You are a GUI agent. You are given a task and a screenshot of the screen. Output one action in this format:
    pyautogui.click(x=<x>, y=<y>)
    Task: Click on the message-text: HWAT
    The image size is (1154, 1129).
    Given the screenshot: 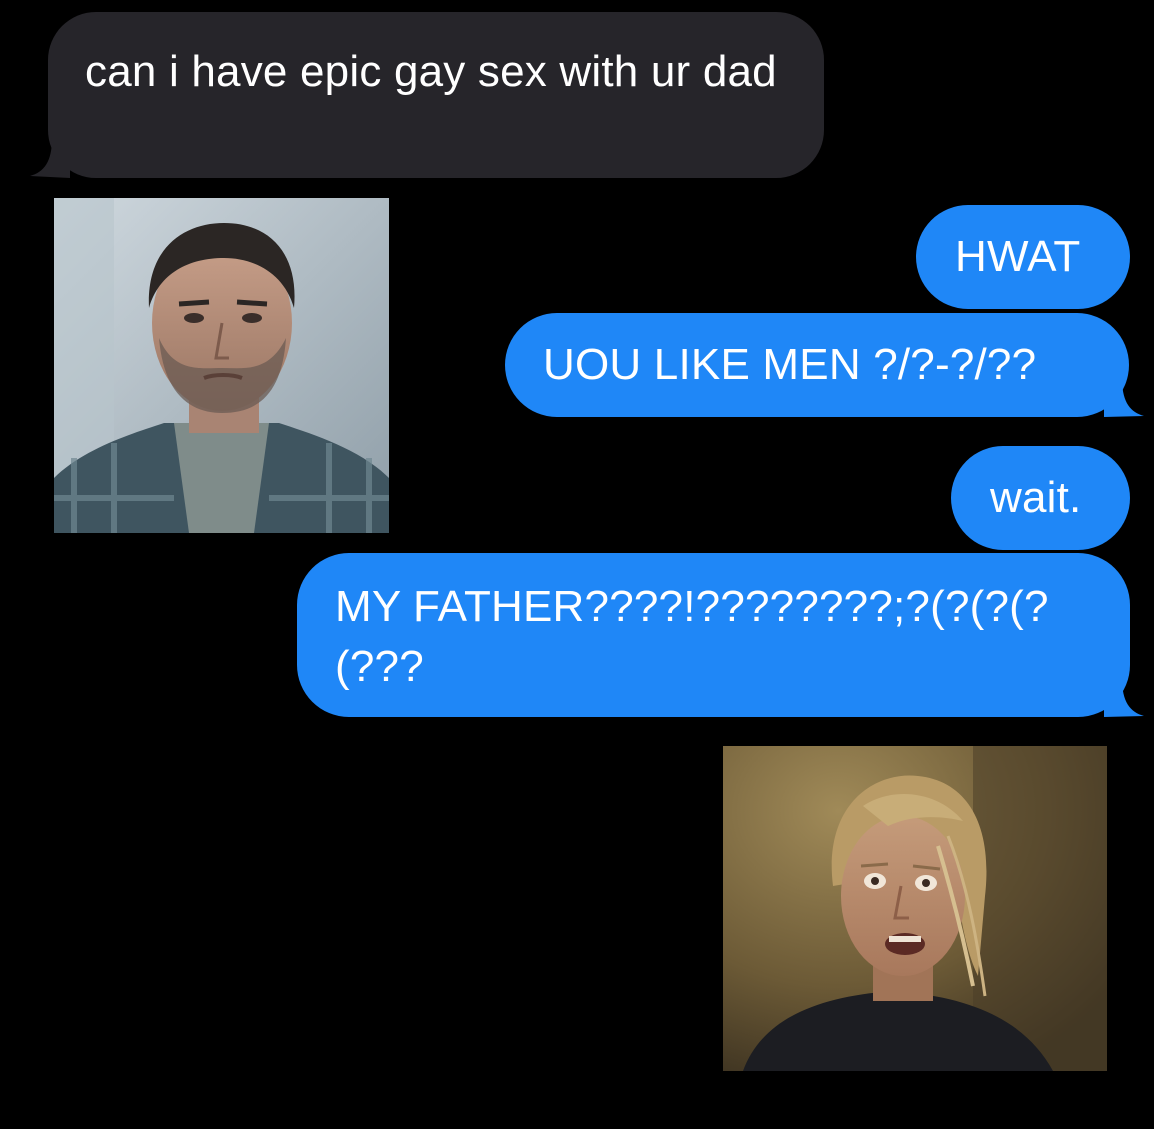 What is the action you would take?
    pyautogui.click(x=1018, y=256)
    